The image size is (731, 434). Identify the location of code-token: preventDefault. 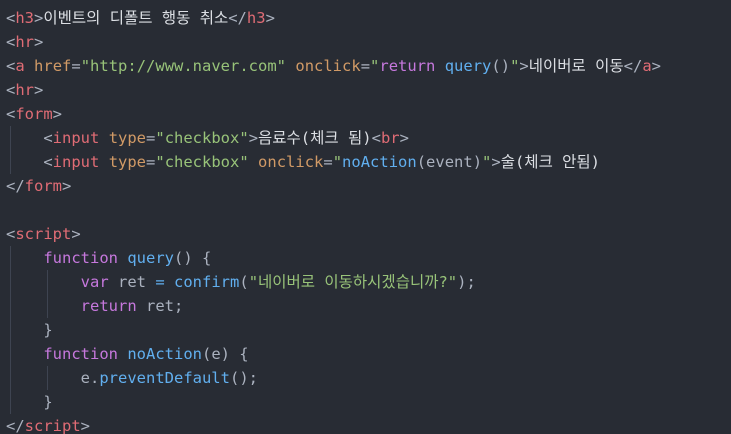
(164, 378).